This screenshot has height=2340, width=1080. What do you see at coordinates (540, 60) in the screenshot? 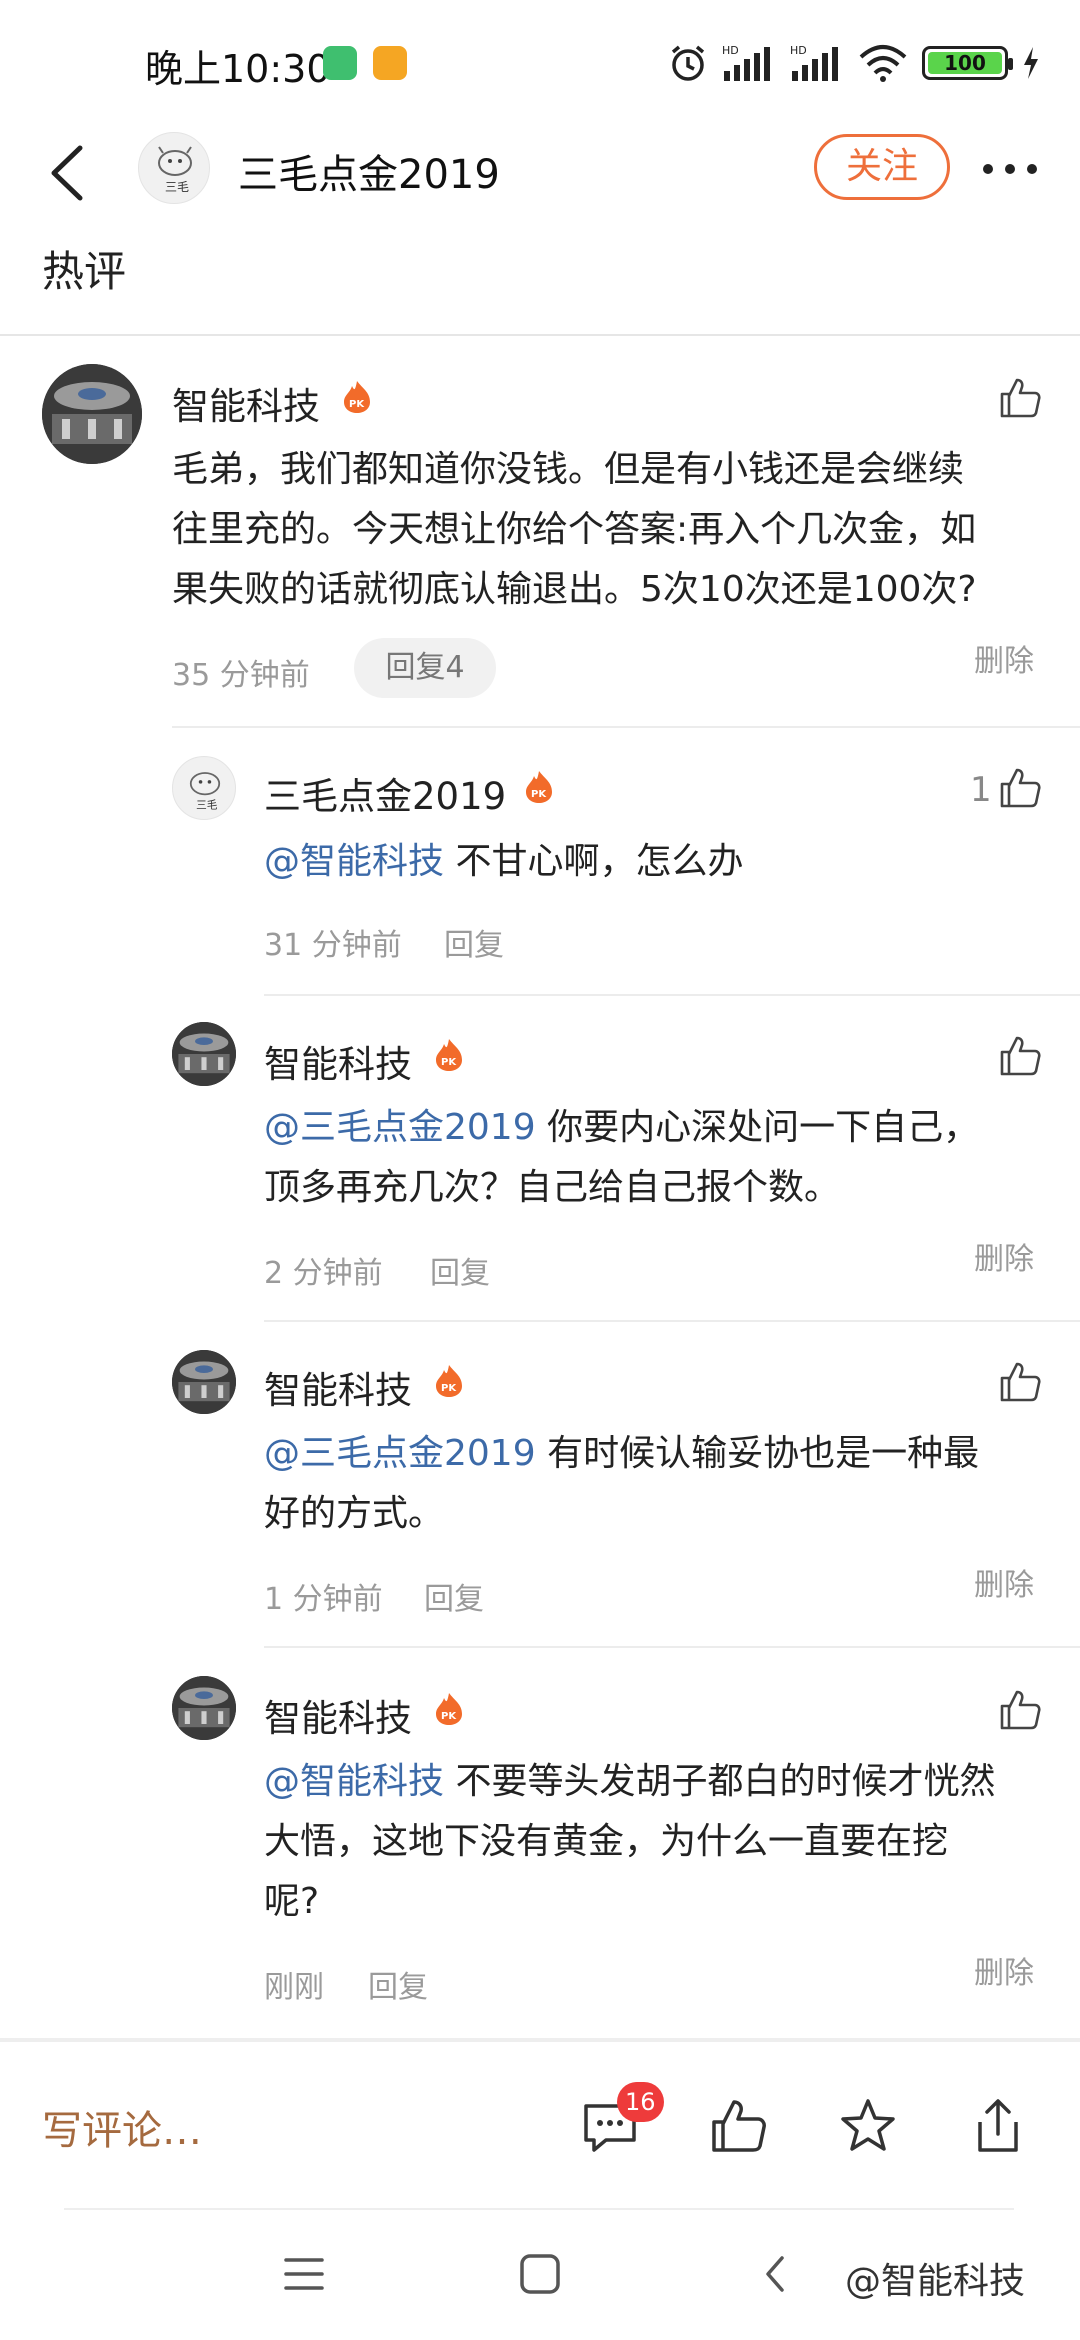
I see `status-bar: 晚上10:30 HD HD 100` at bounding box center [540, 60].